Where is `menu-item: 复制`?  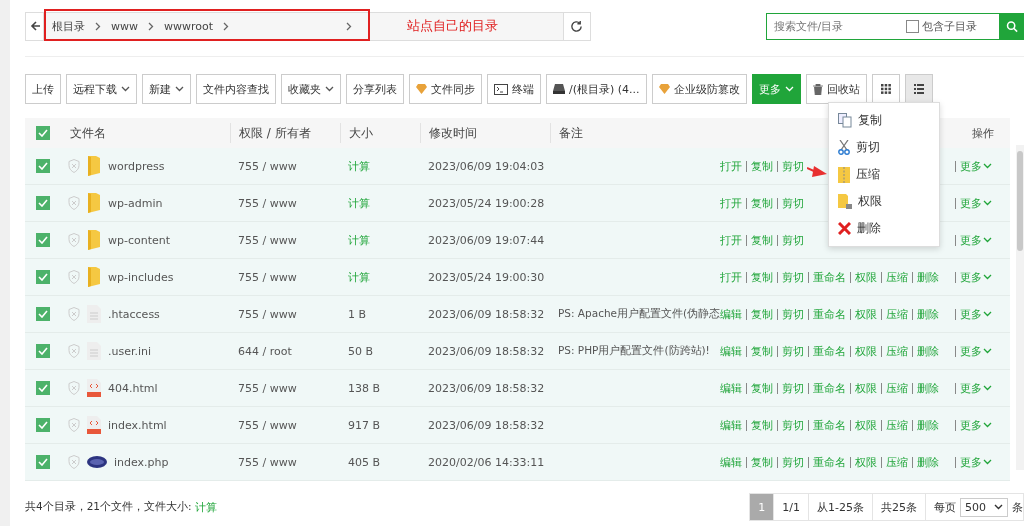
menu-item: 复制 is located at coordinates (884, 120).